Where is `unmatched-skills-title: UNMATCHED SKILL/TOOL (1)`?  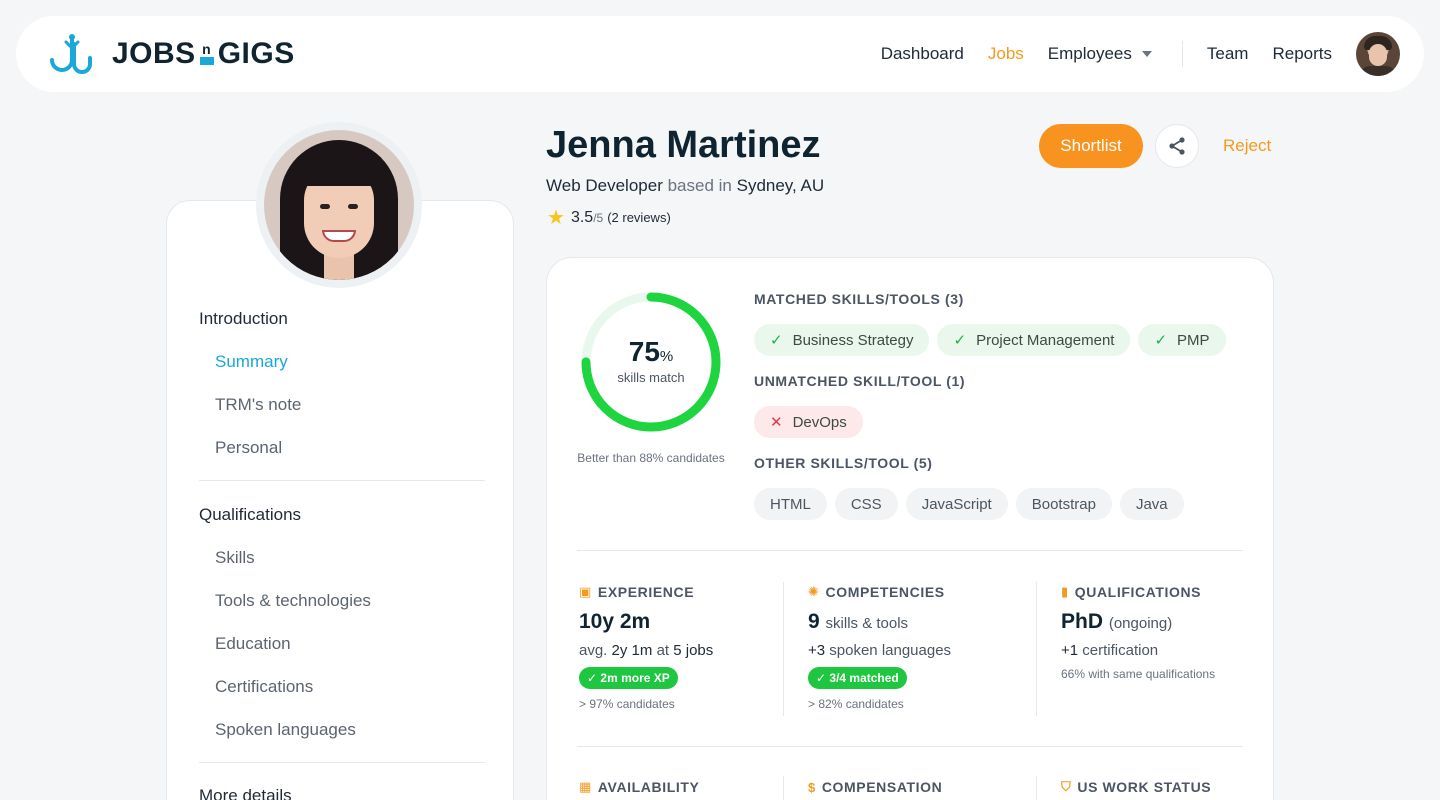 unmatched-skills-title: UNMATCHED SKILL/TOOL (1) is located at coordinates (860, 381).